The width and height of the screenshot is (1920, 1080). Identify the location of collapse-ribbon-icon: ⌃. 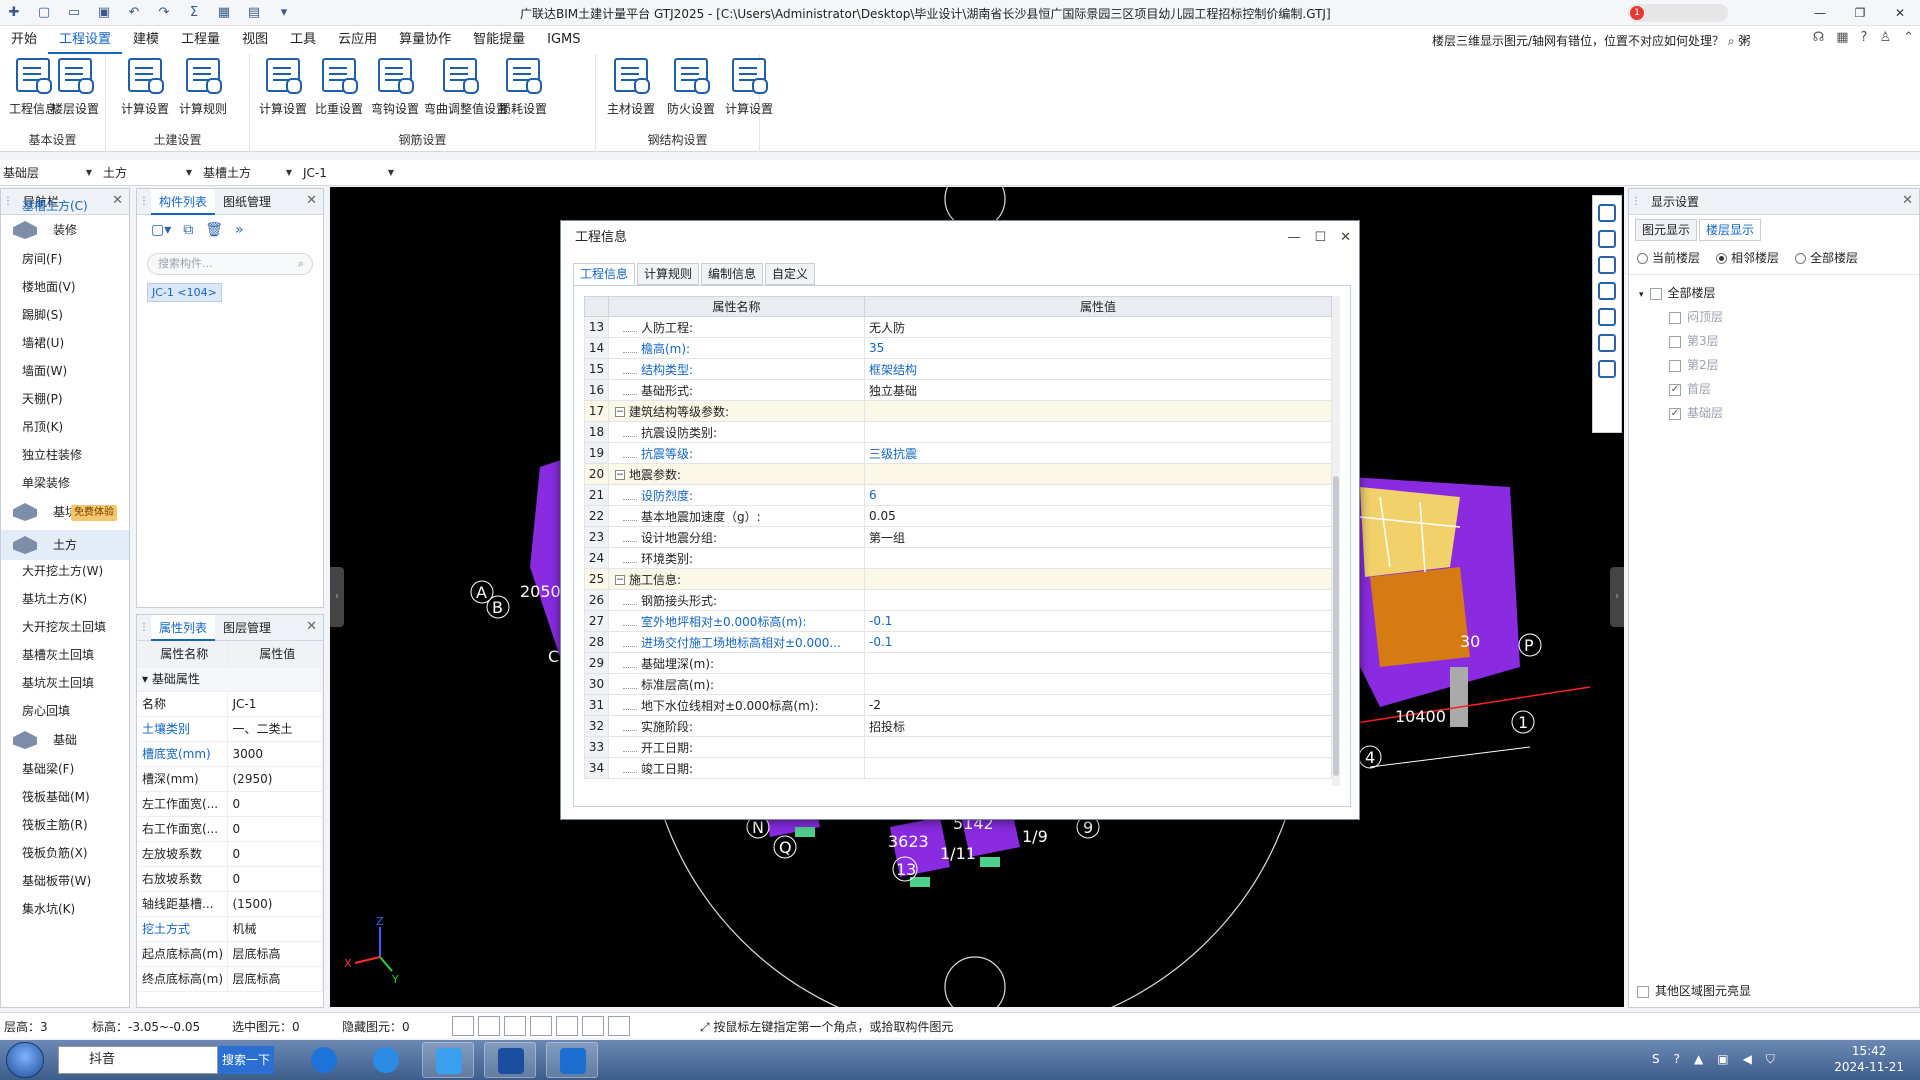
(1908, 37).